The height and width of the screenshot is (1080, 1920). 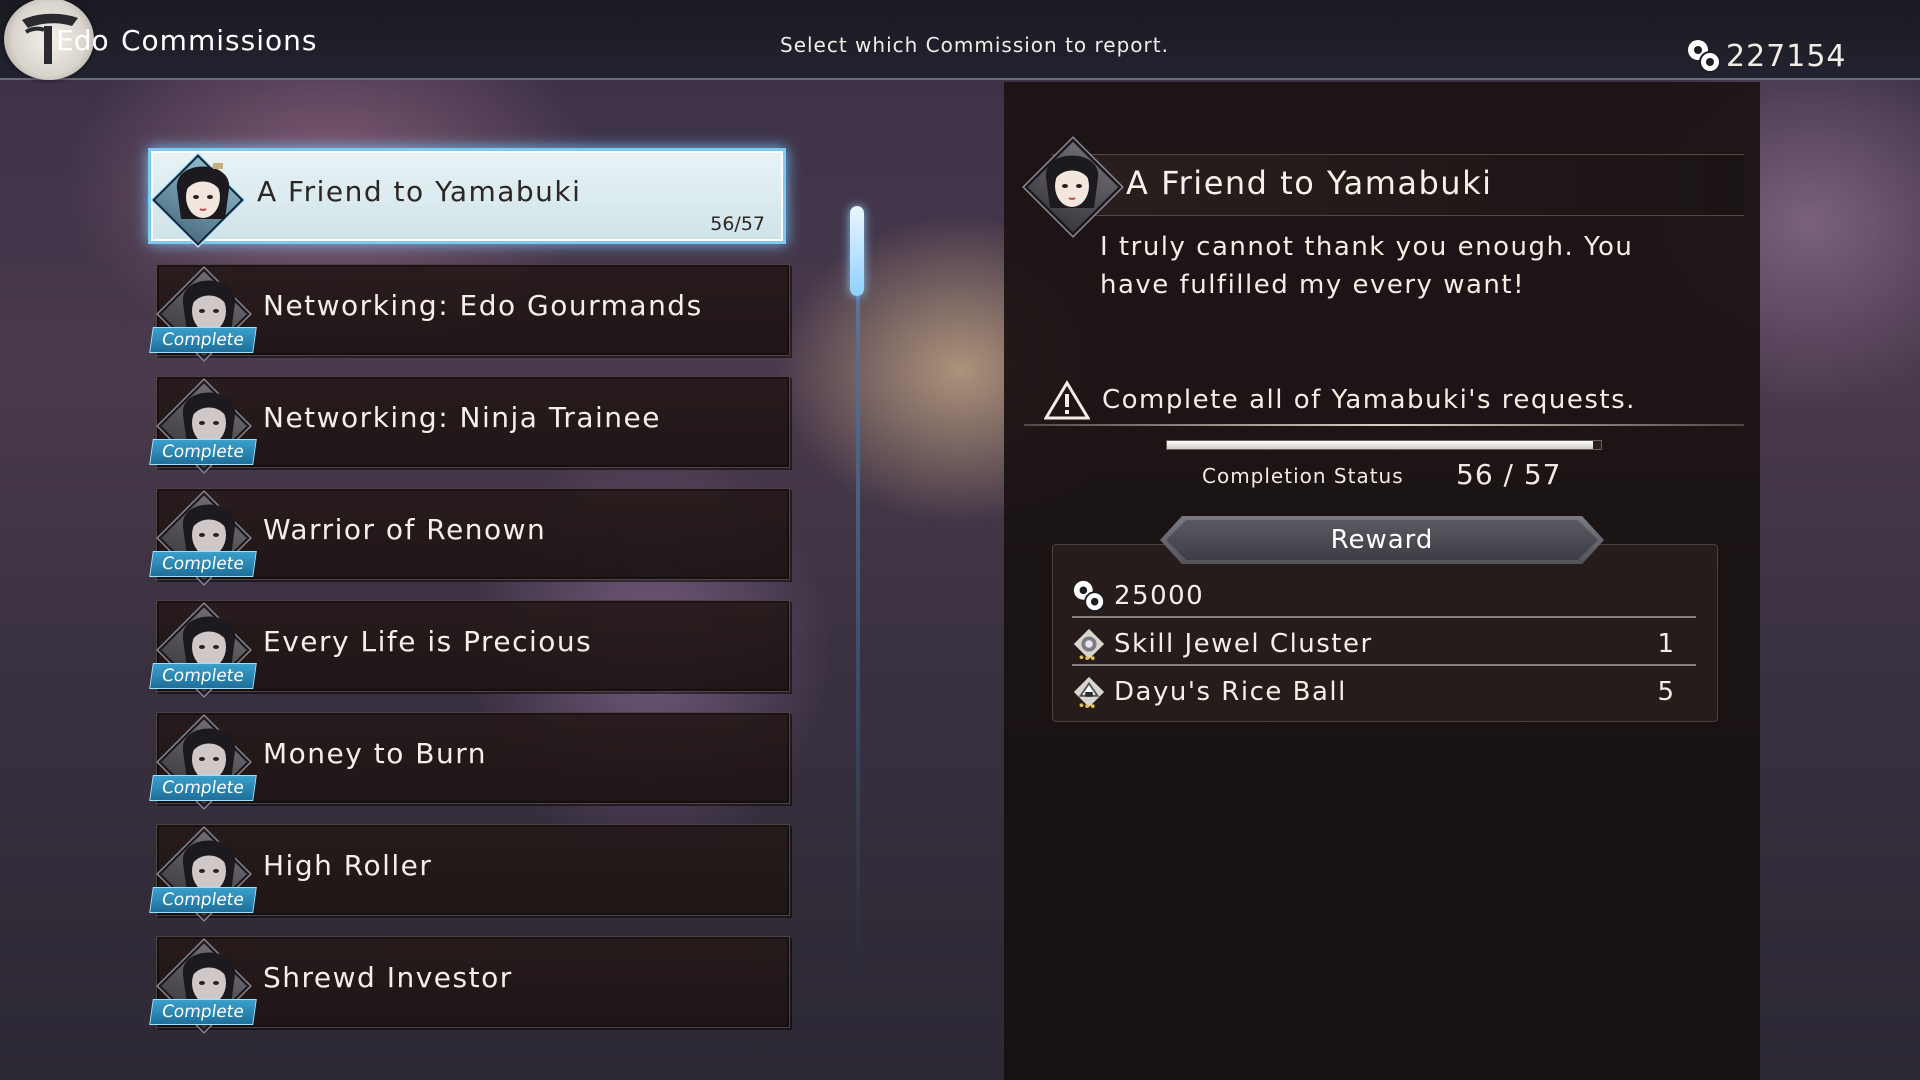 I want to click on reward-name: 25000, so click(x=1159, y=596).